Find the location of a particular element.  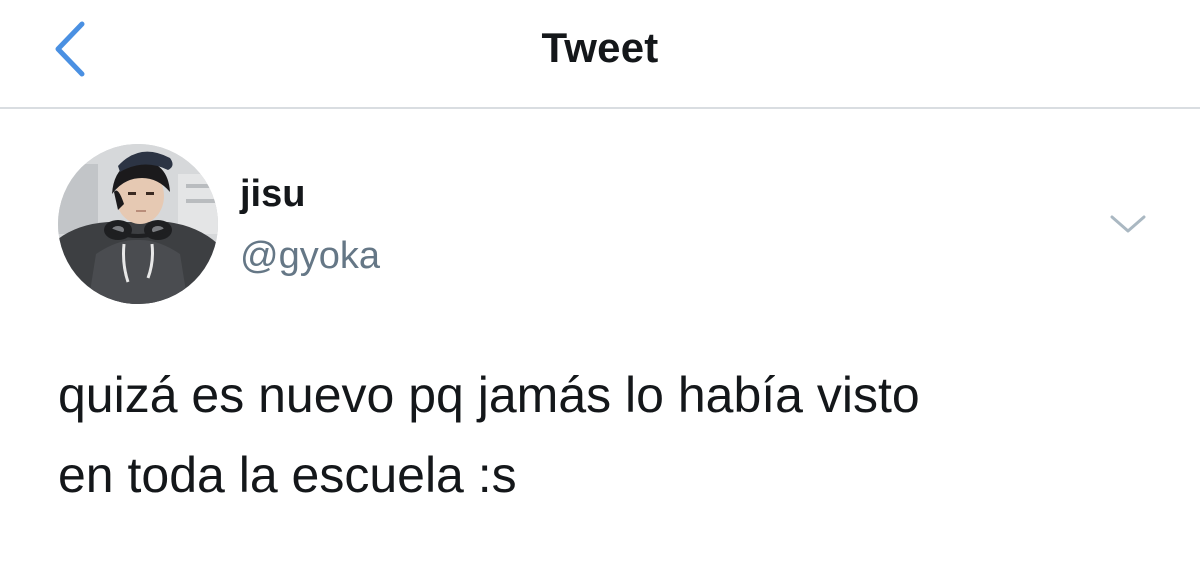

tweet-options-button is located at coordinates (1128, 224).